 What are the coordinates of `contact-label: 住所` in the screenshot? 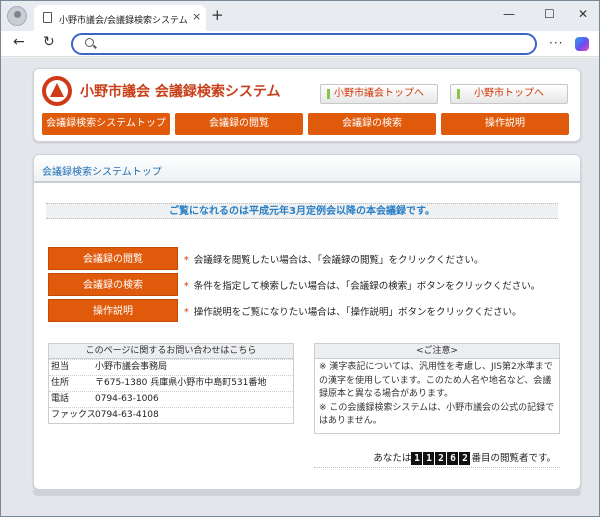 It's located at (60, 383).